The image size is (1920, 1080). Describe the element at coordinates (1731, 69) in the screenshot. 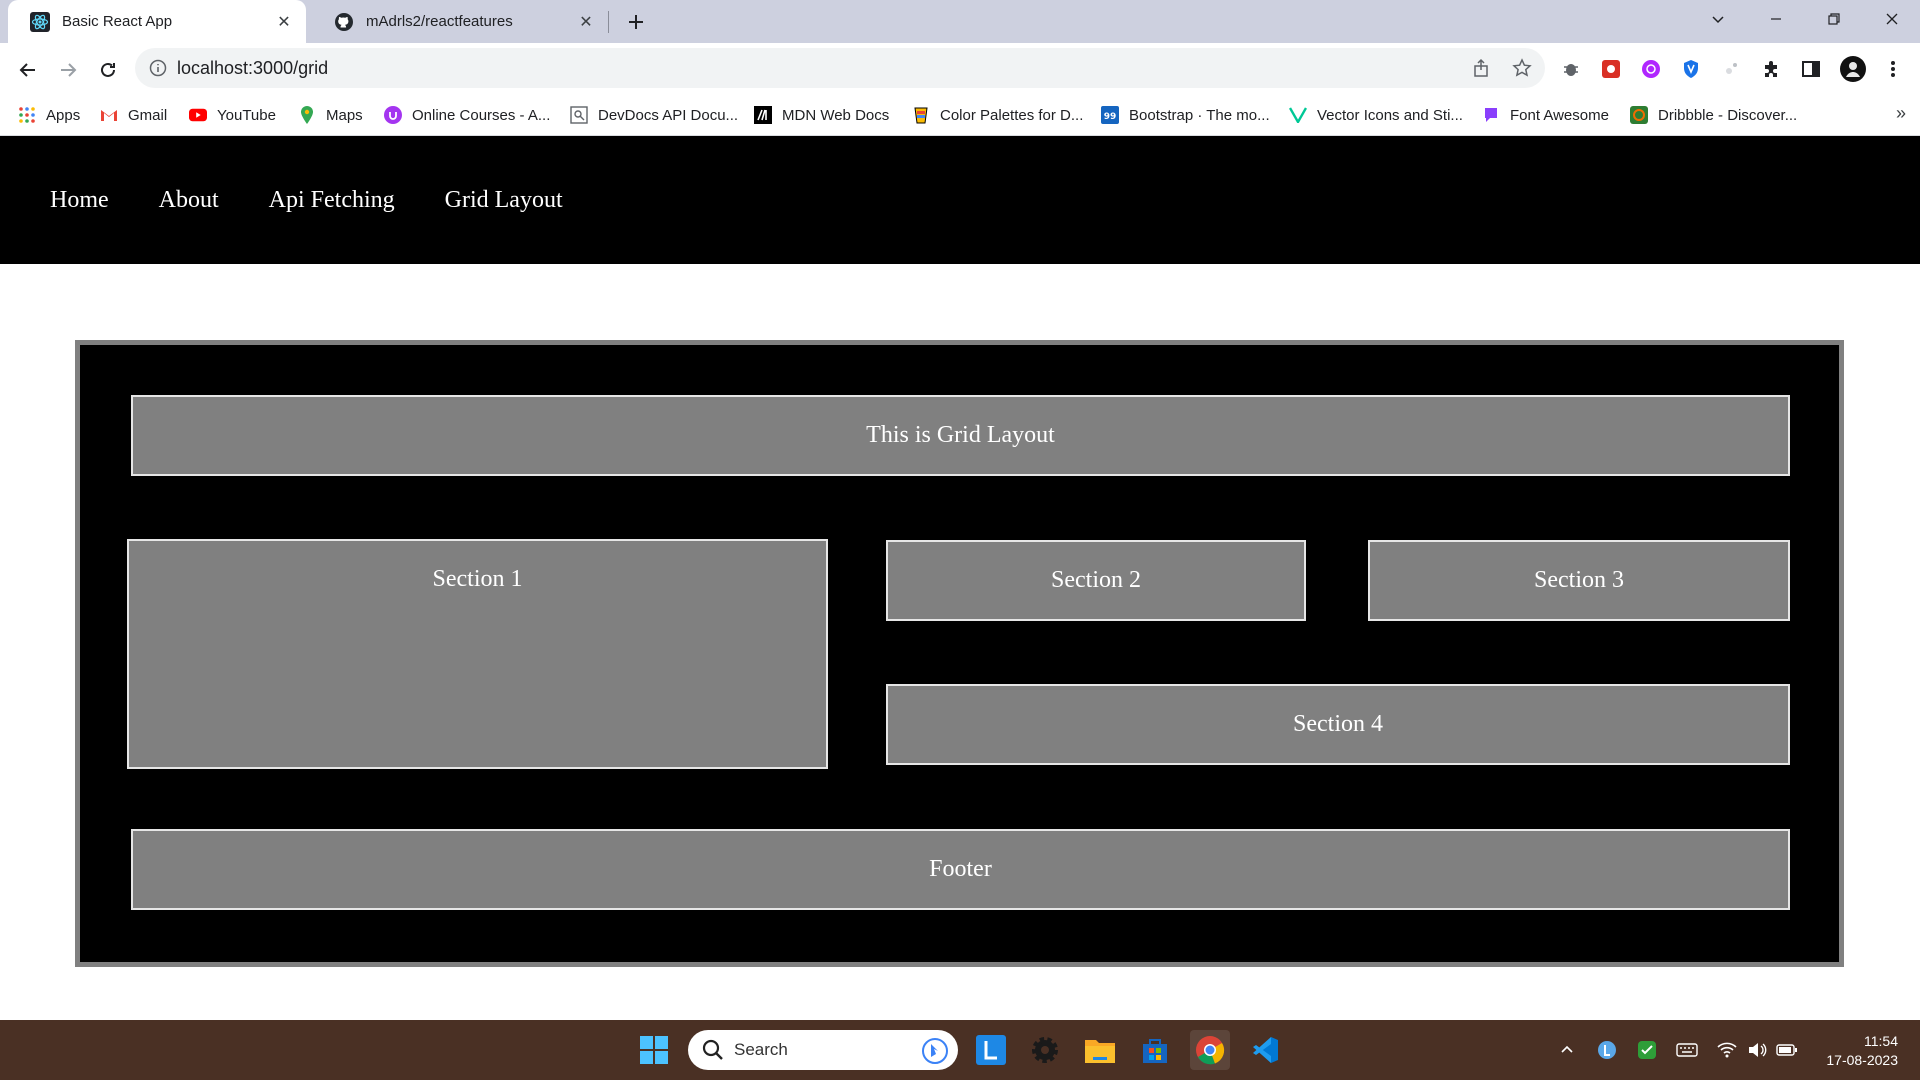

I see `sparkle-extension-icon` at that location.